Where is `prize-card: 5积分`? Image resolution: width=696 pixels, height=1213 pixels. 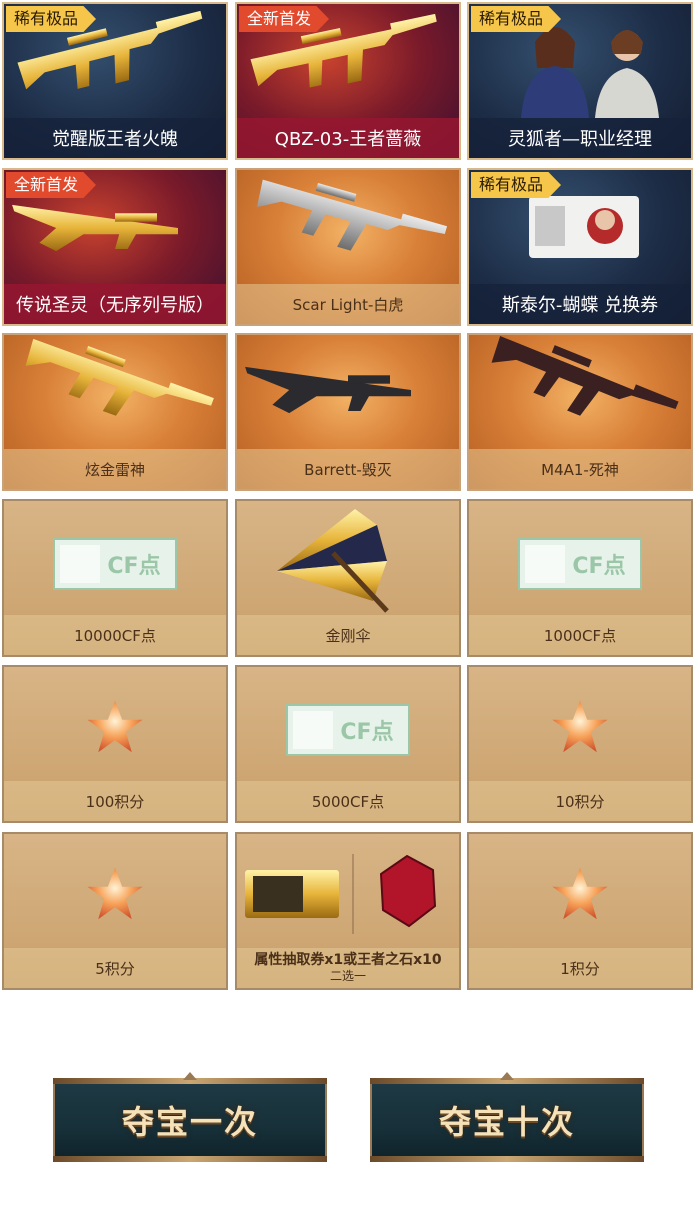 prize-card: 5积分 is located at coordinates (115, 911).